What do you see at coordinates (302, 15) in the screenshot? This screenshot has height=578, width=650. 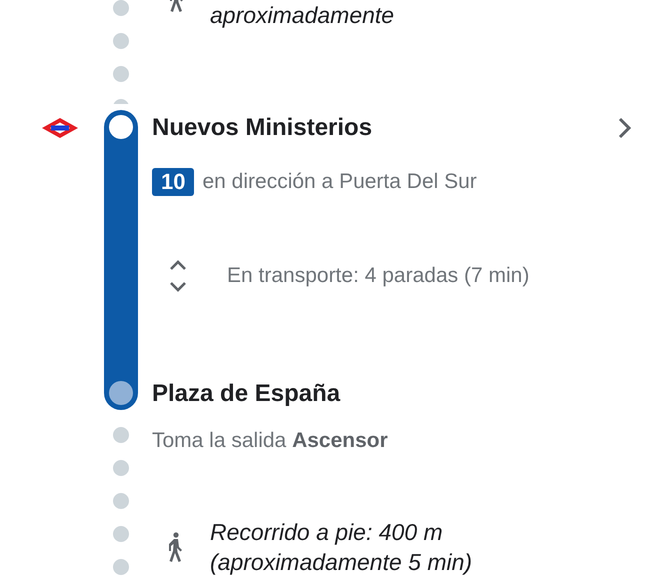 I see `walk-duration-text: aproximadamente` at bounding box center [302, 15].